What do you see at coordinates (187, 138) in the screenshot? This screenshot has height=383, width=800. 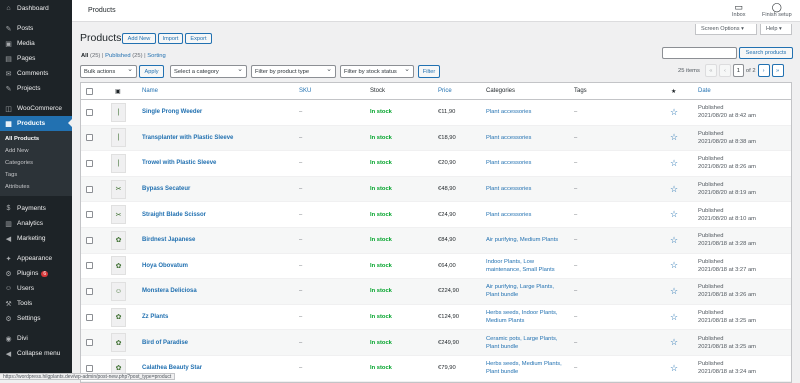 I see `product-name-link: Transplanter with Plastic Sleeve` at bounding box center [187, 138].